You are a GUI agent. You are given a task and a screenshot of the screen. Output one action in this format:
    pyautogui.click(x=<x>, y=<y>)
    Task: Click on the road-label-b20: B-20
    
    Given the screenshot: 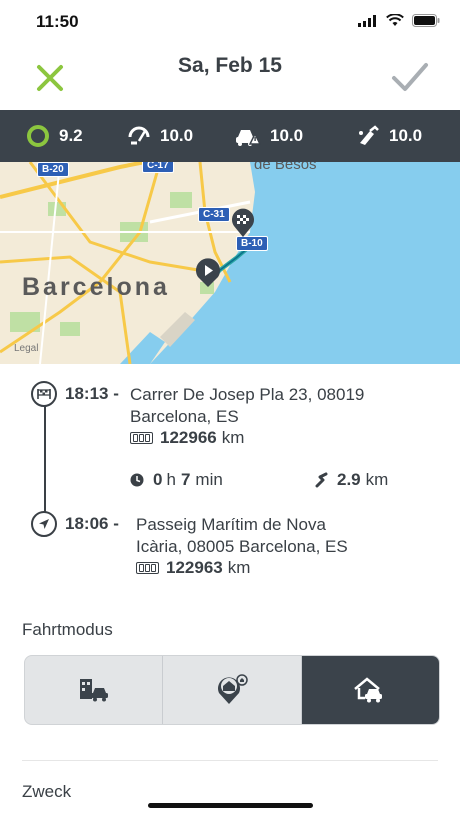 What is the action you would take?
    pyautogui.click(x=53, y=169)
    